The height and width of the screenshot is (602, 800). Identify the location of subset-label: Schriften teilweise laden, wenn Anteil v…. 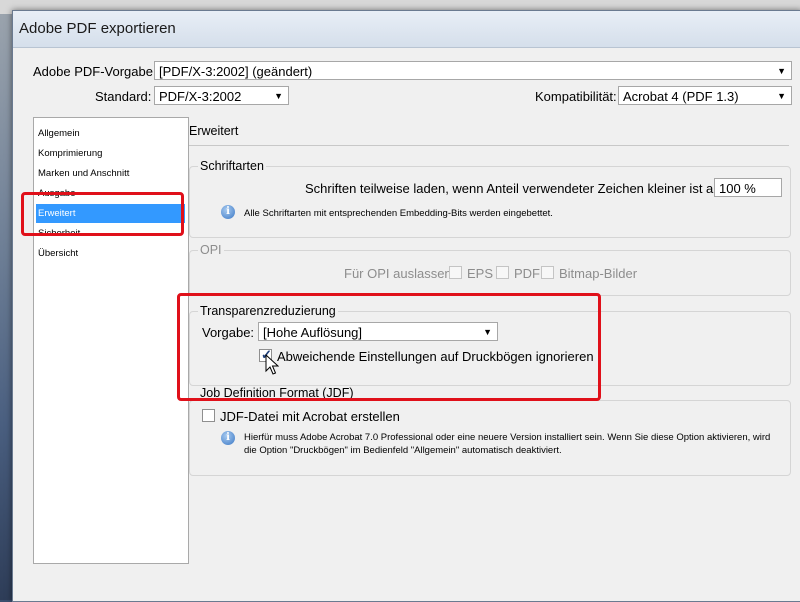
(516, 188).